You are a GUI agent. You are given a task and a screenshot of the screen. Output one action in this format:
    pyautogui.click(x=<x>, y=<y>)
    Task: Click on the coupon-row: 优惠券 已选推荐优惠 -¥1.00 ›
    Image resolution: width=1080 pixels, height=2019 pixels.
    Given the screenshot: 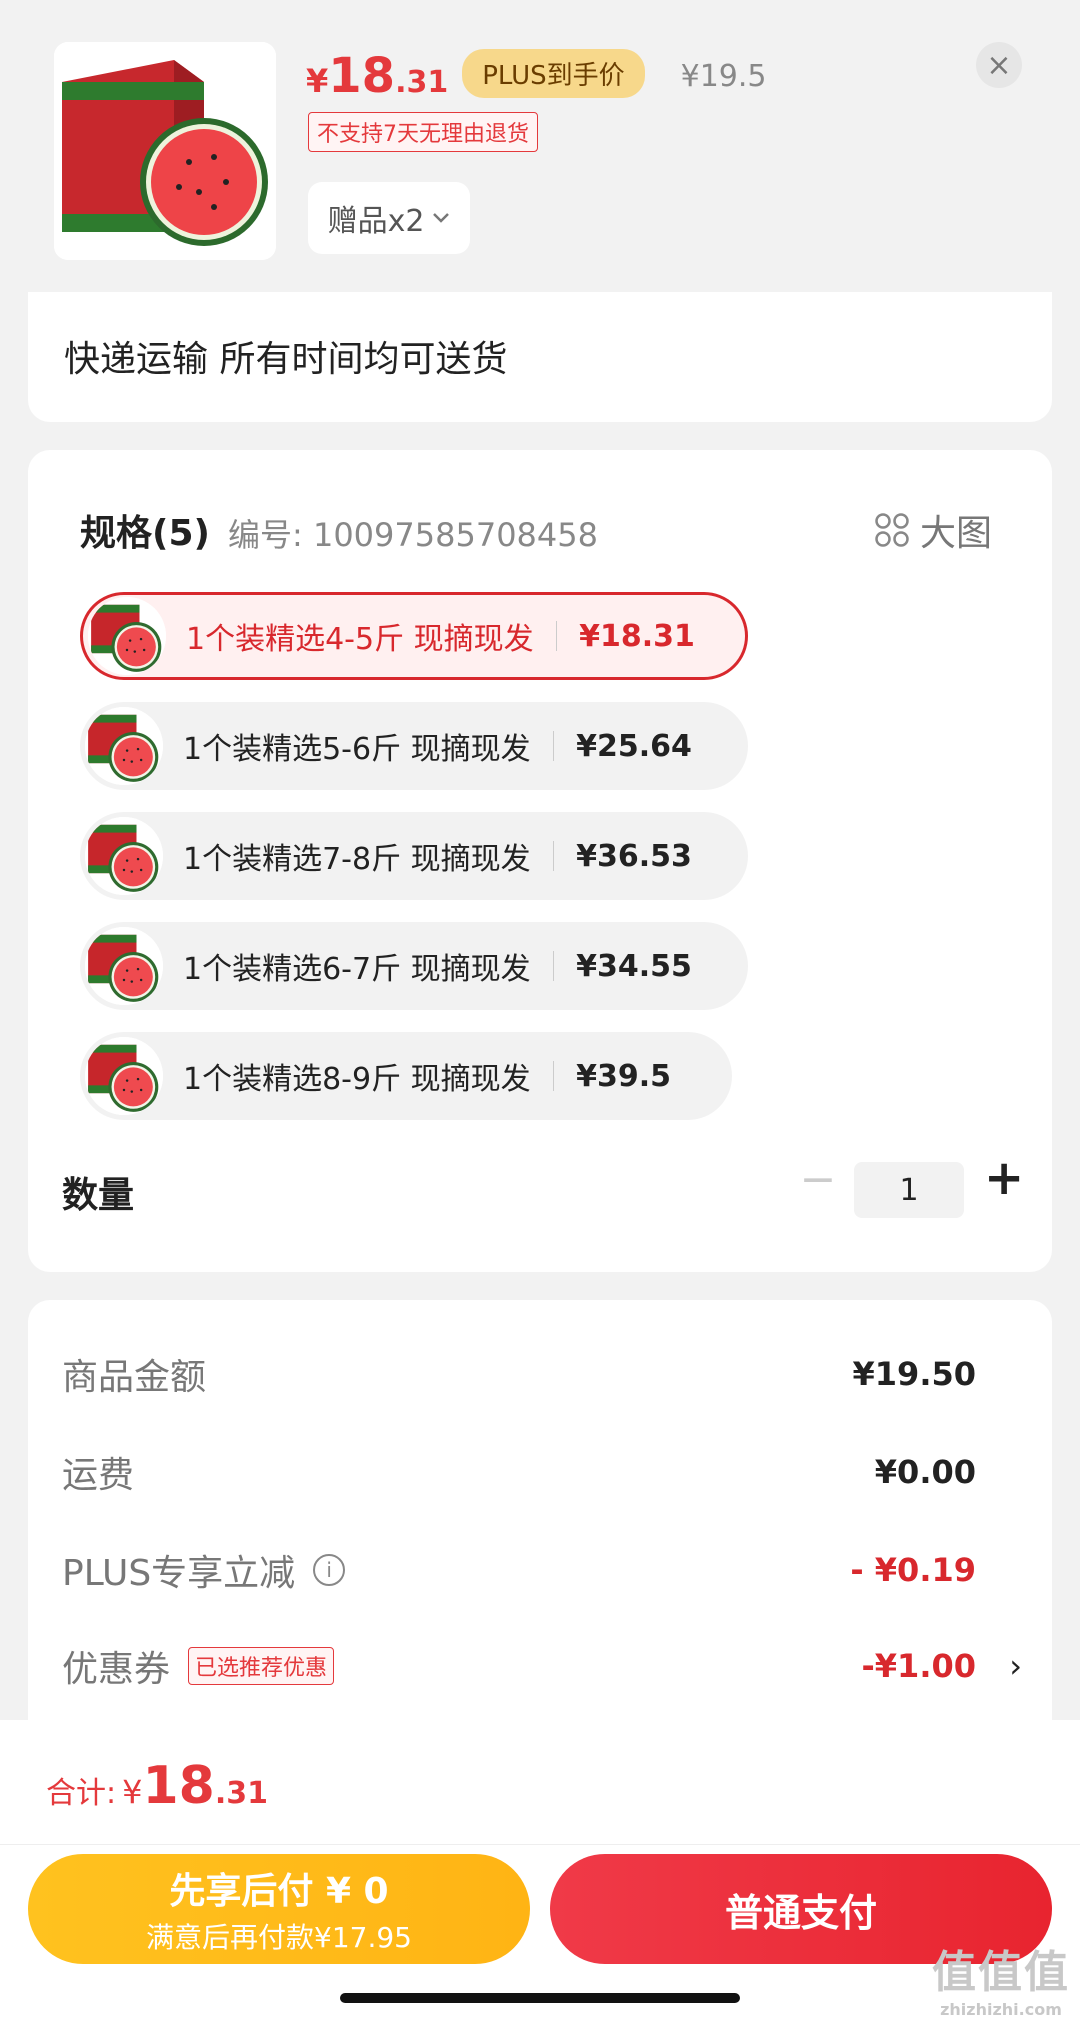 What is the action you would take?
    pyautogui.click(x=542, y=1666)
    